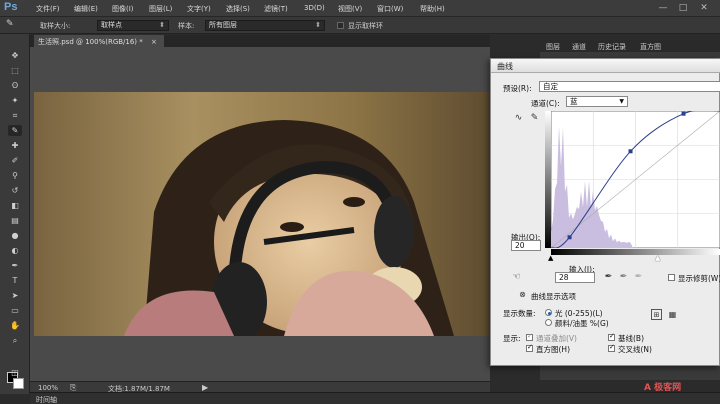 Image resolution: width=720 pixels, height=404 pixels. I want to click on histogram-checkbox, so click(529, 348).